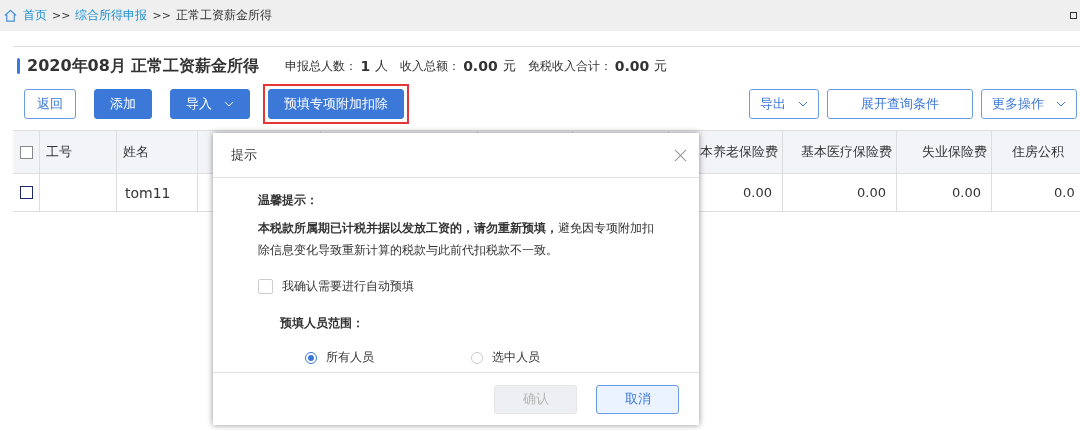  What do you see at coordinates (637, 399) in the screenshot?
I see `cancel-button: 取消` at bounding box center [637, 399].